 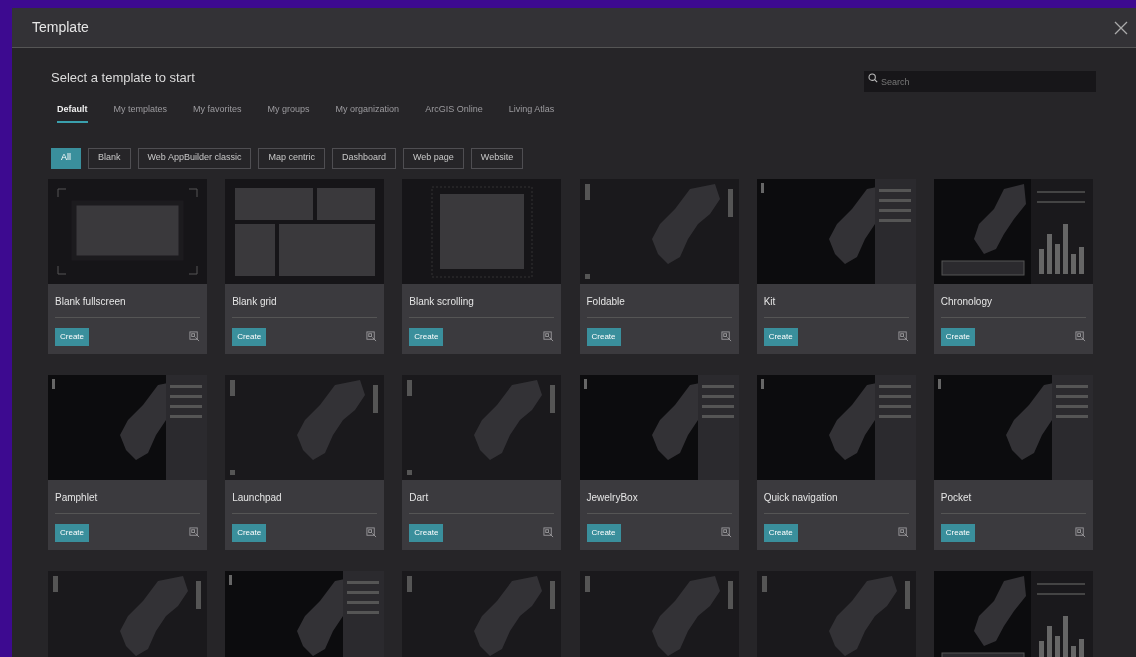 I want to click on template-card: Blank grid Create, so click(x=305, y=266).